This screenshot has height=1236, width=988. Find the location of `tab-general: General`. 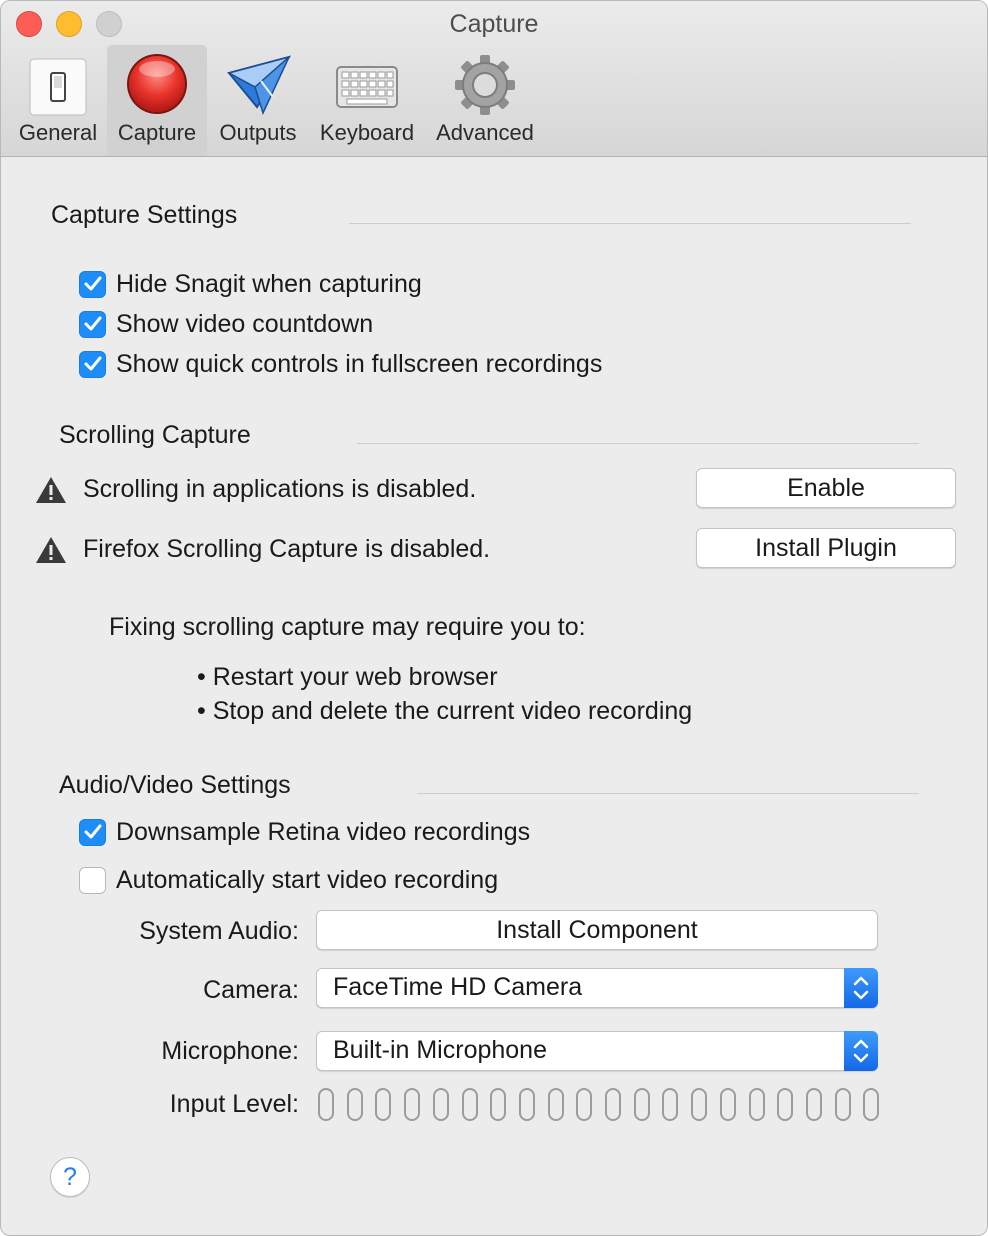

tab-general: General is located at coordinates (58, 100).